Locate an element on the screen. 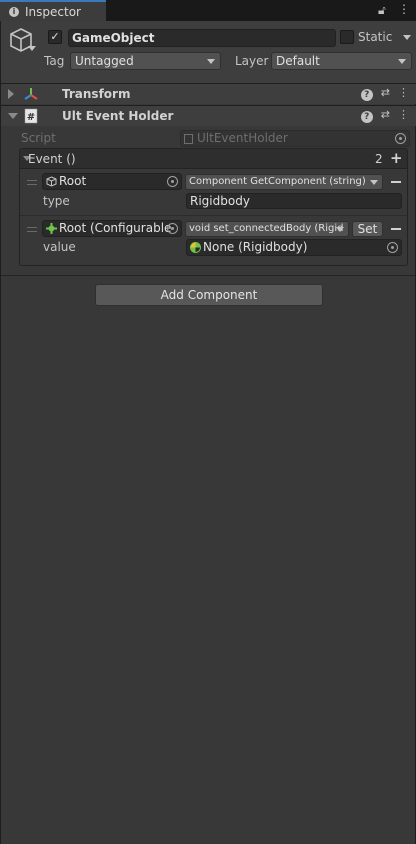  component-title: Ult Event Holder is located at coordinates (118, 116).